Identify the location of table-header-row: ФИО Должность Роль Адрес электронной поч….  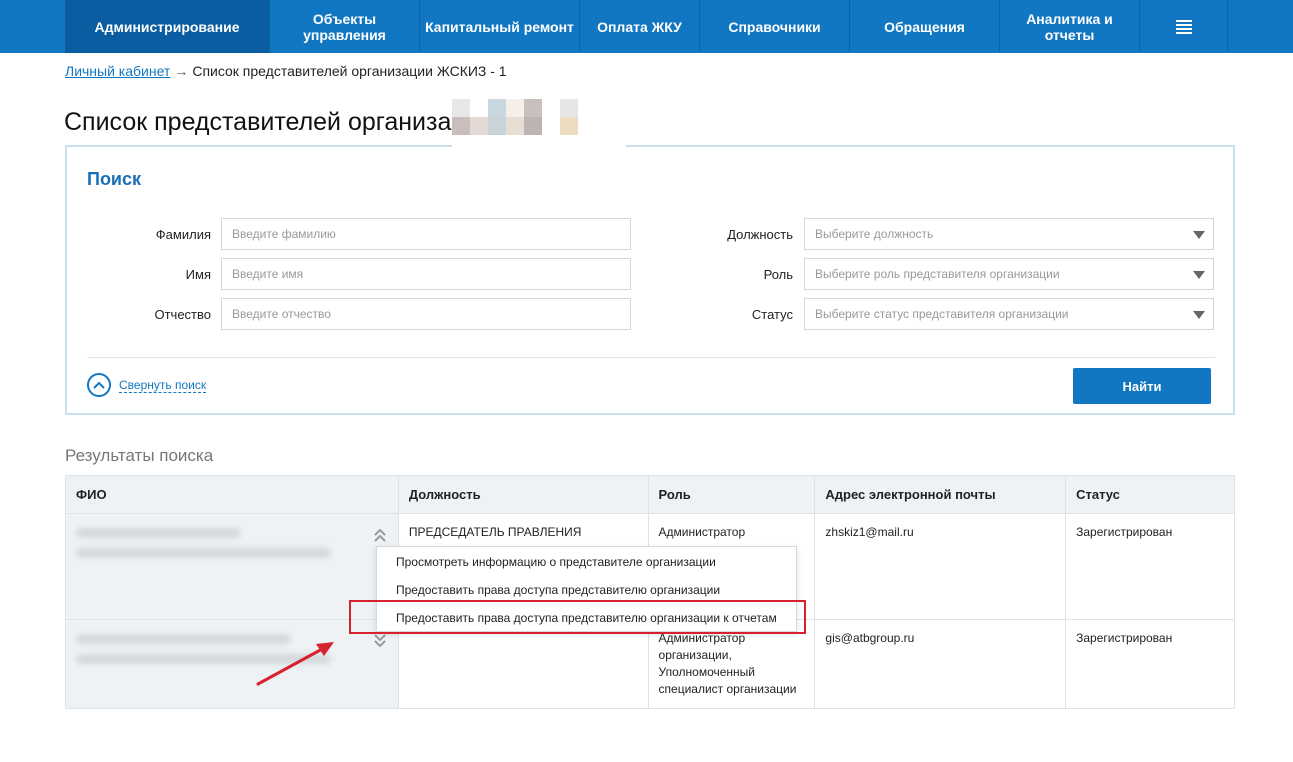
(650, 494).